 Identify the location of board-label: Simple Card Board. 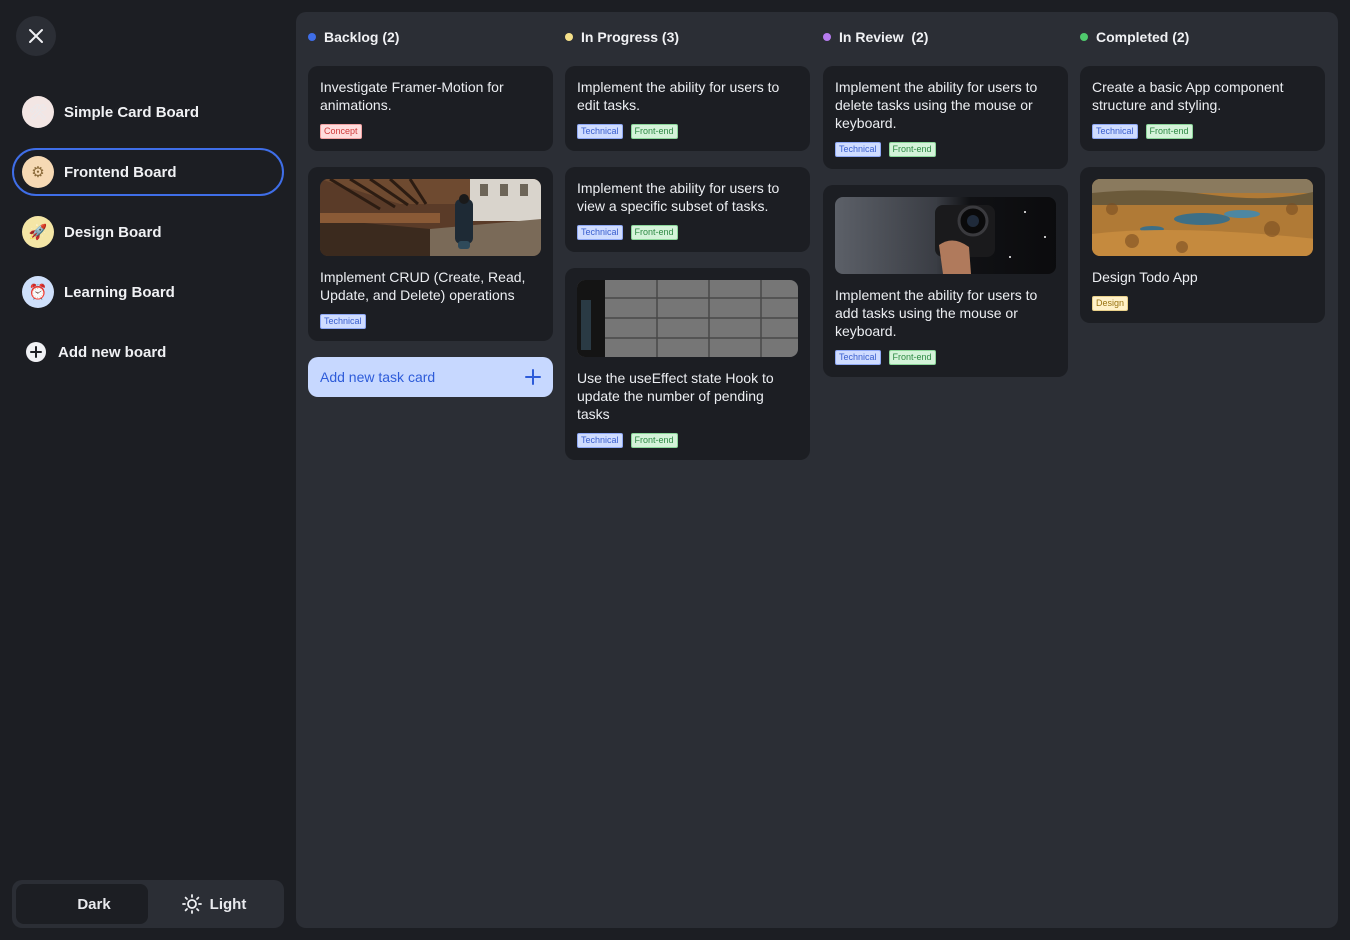
(132, 112).